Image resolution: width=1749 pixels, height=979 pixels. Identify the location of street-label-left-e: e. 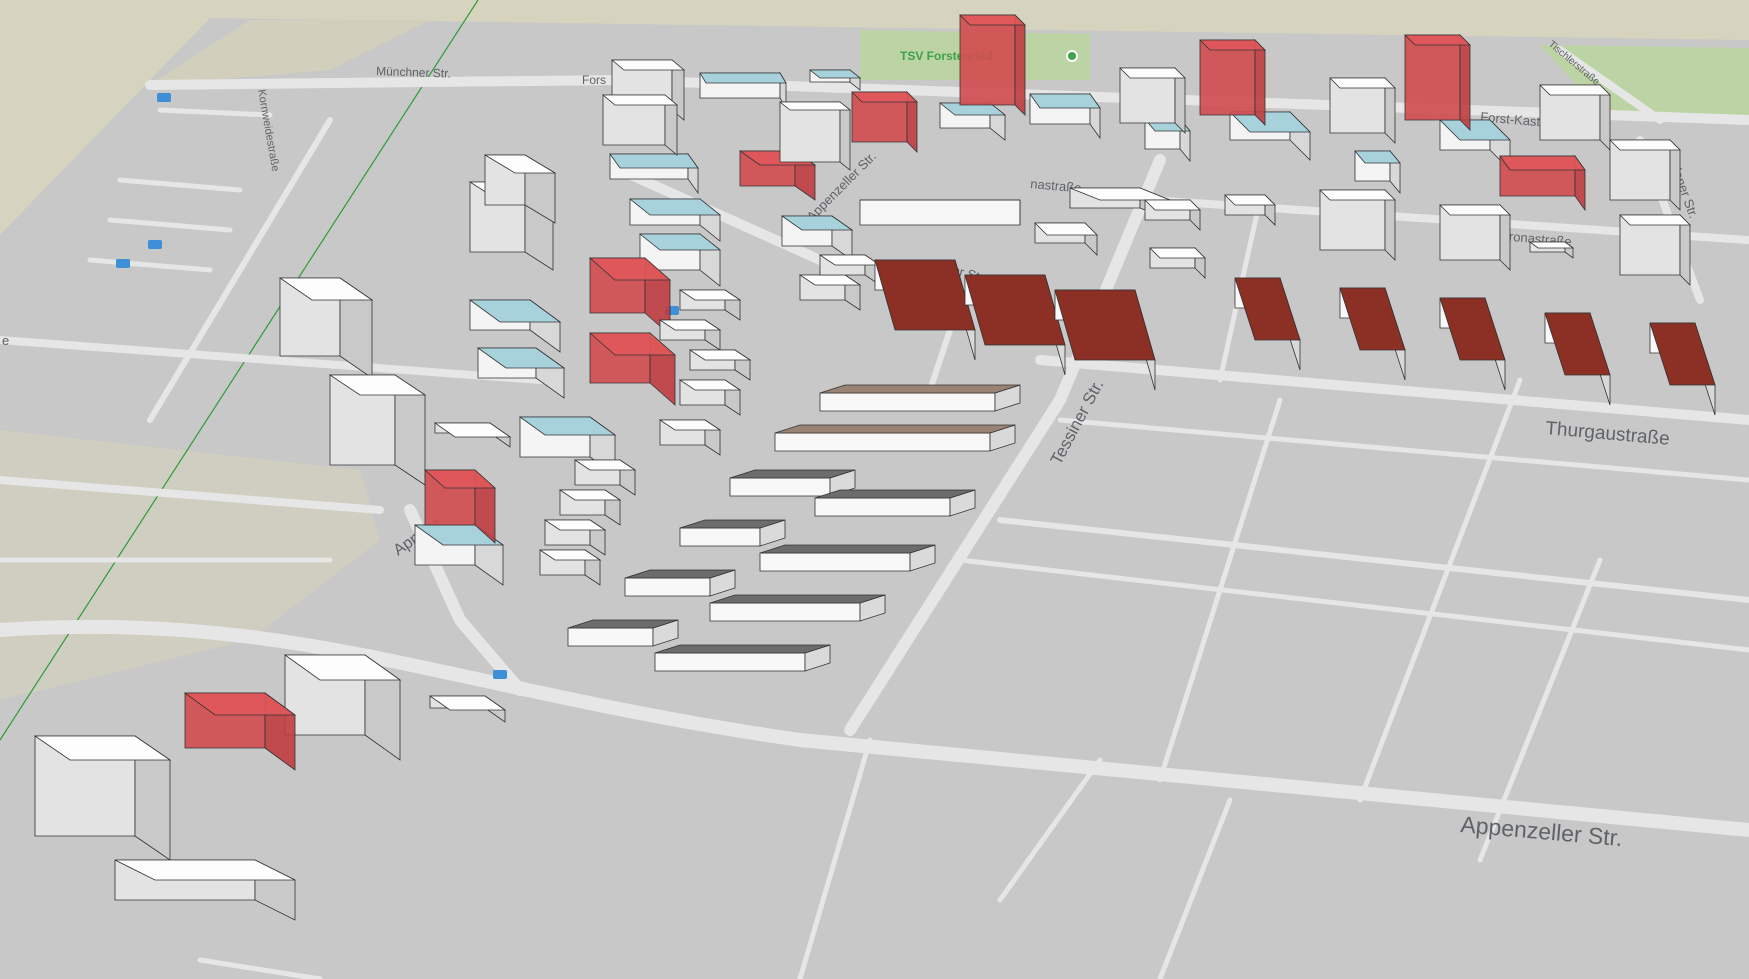
(5, 340).